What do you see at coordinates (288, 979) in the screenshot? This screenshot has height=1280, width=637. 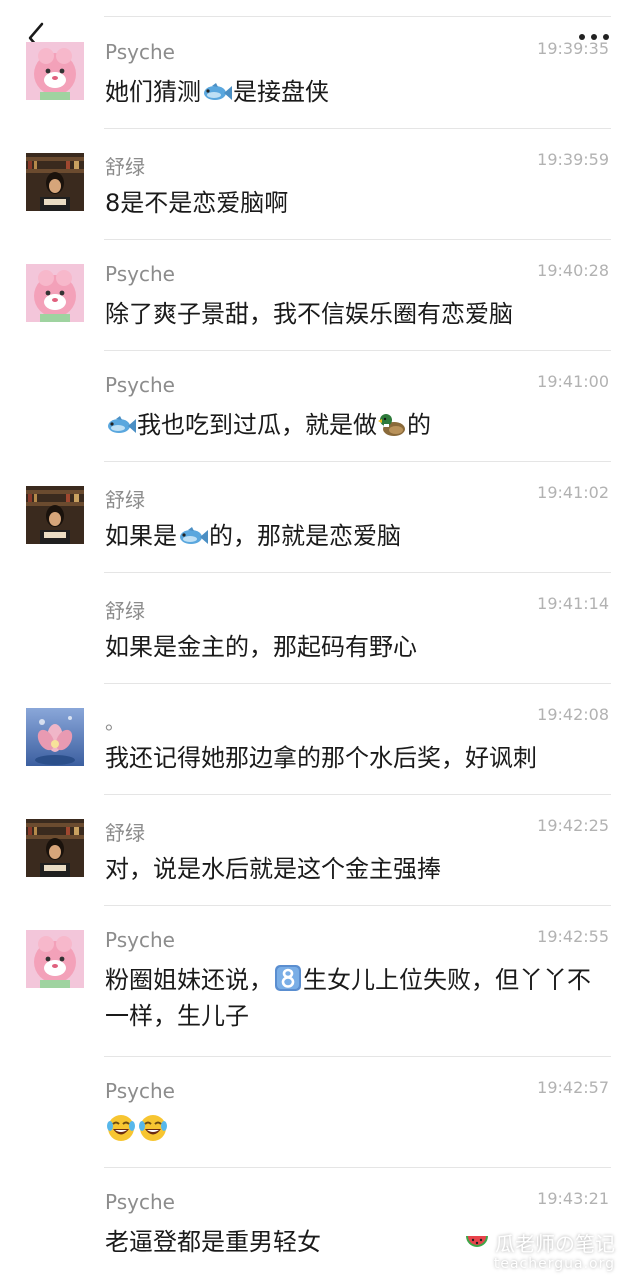 I see `keycap-8-emoji-icon` at bounding box center [288, 979].